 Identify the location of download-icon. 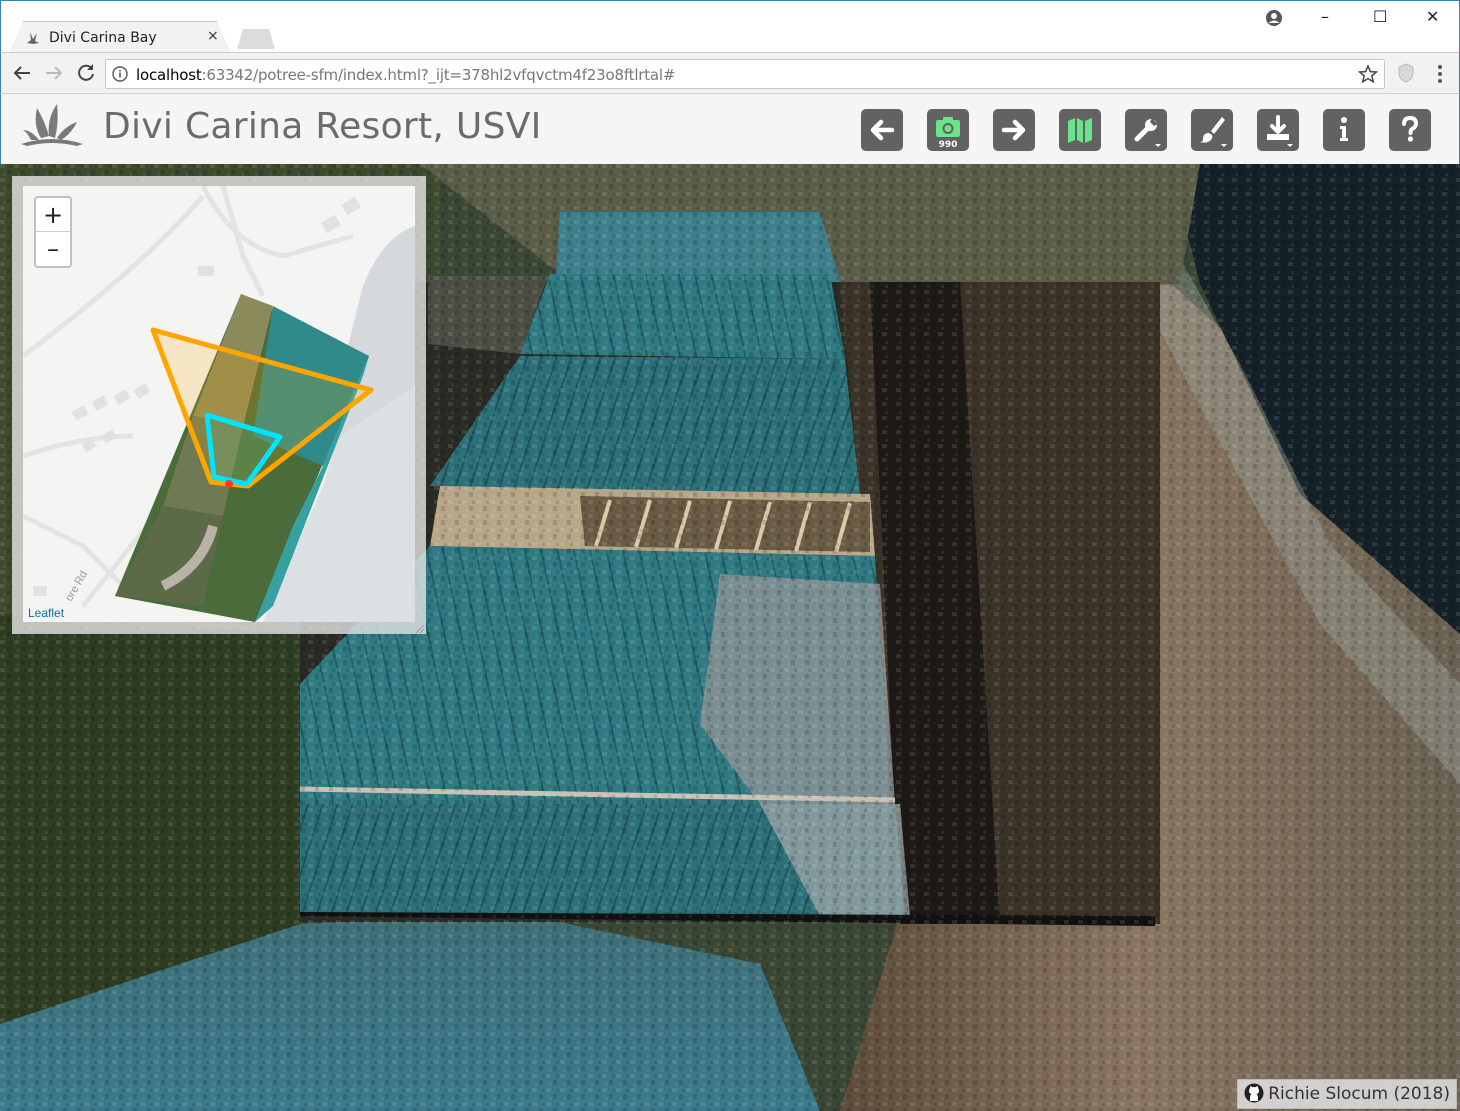
(1280, 131).